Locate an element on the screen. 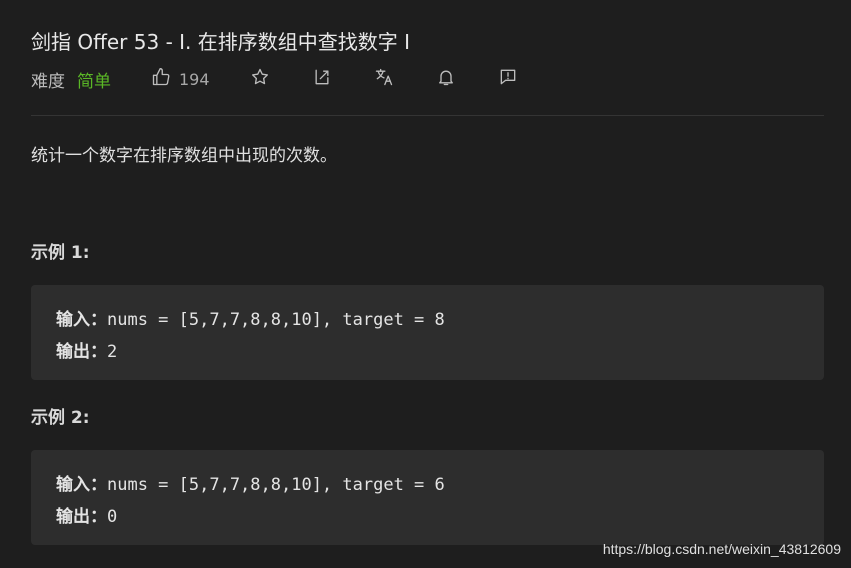 This screenshot has width=851, height=568. bell-icon is located at coordinates (446, 79).